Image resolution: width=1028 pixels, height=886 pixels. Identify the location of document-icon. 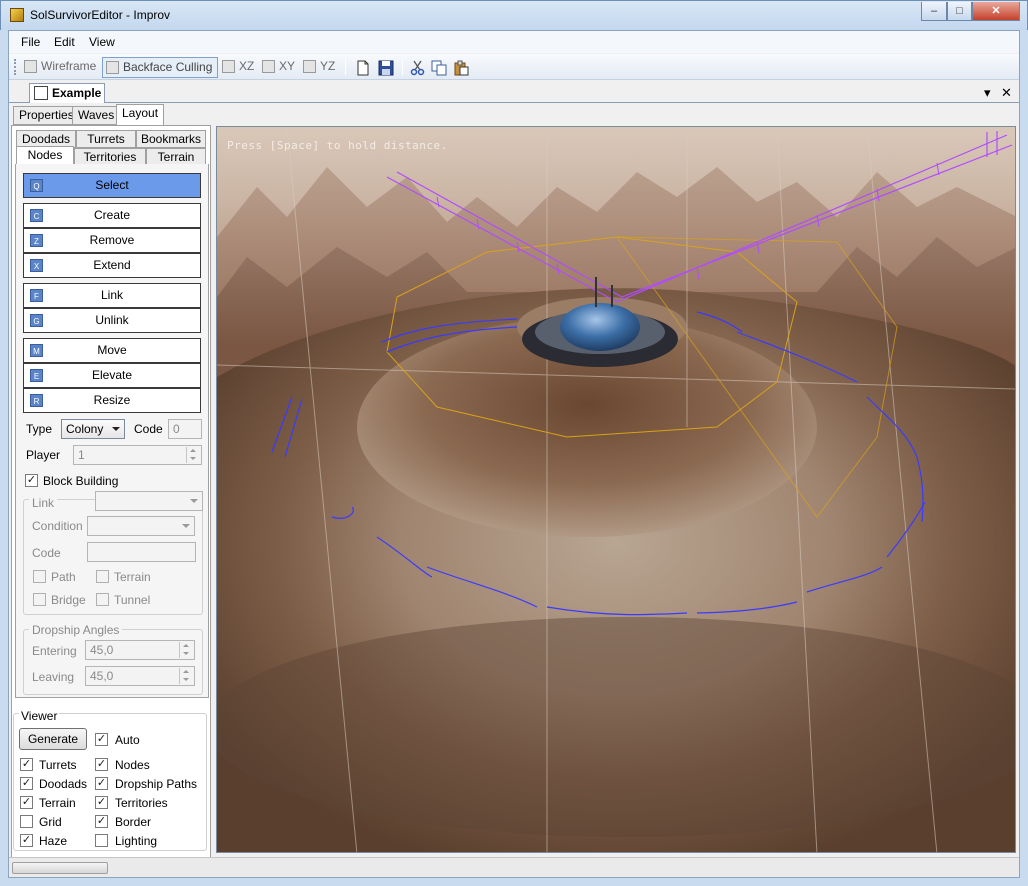
(41, 93).